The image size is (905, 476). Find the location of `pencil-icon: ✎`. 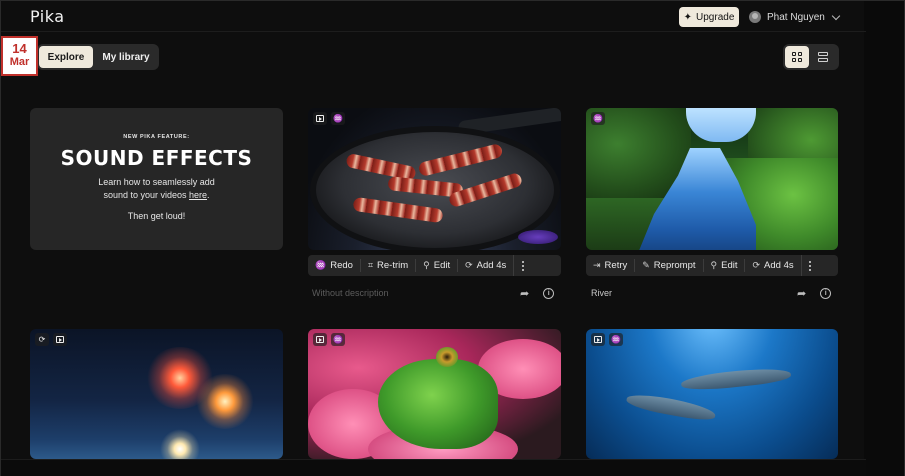

pencil-icon: ✎ is located at coordinates (646, 265).